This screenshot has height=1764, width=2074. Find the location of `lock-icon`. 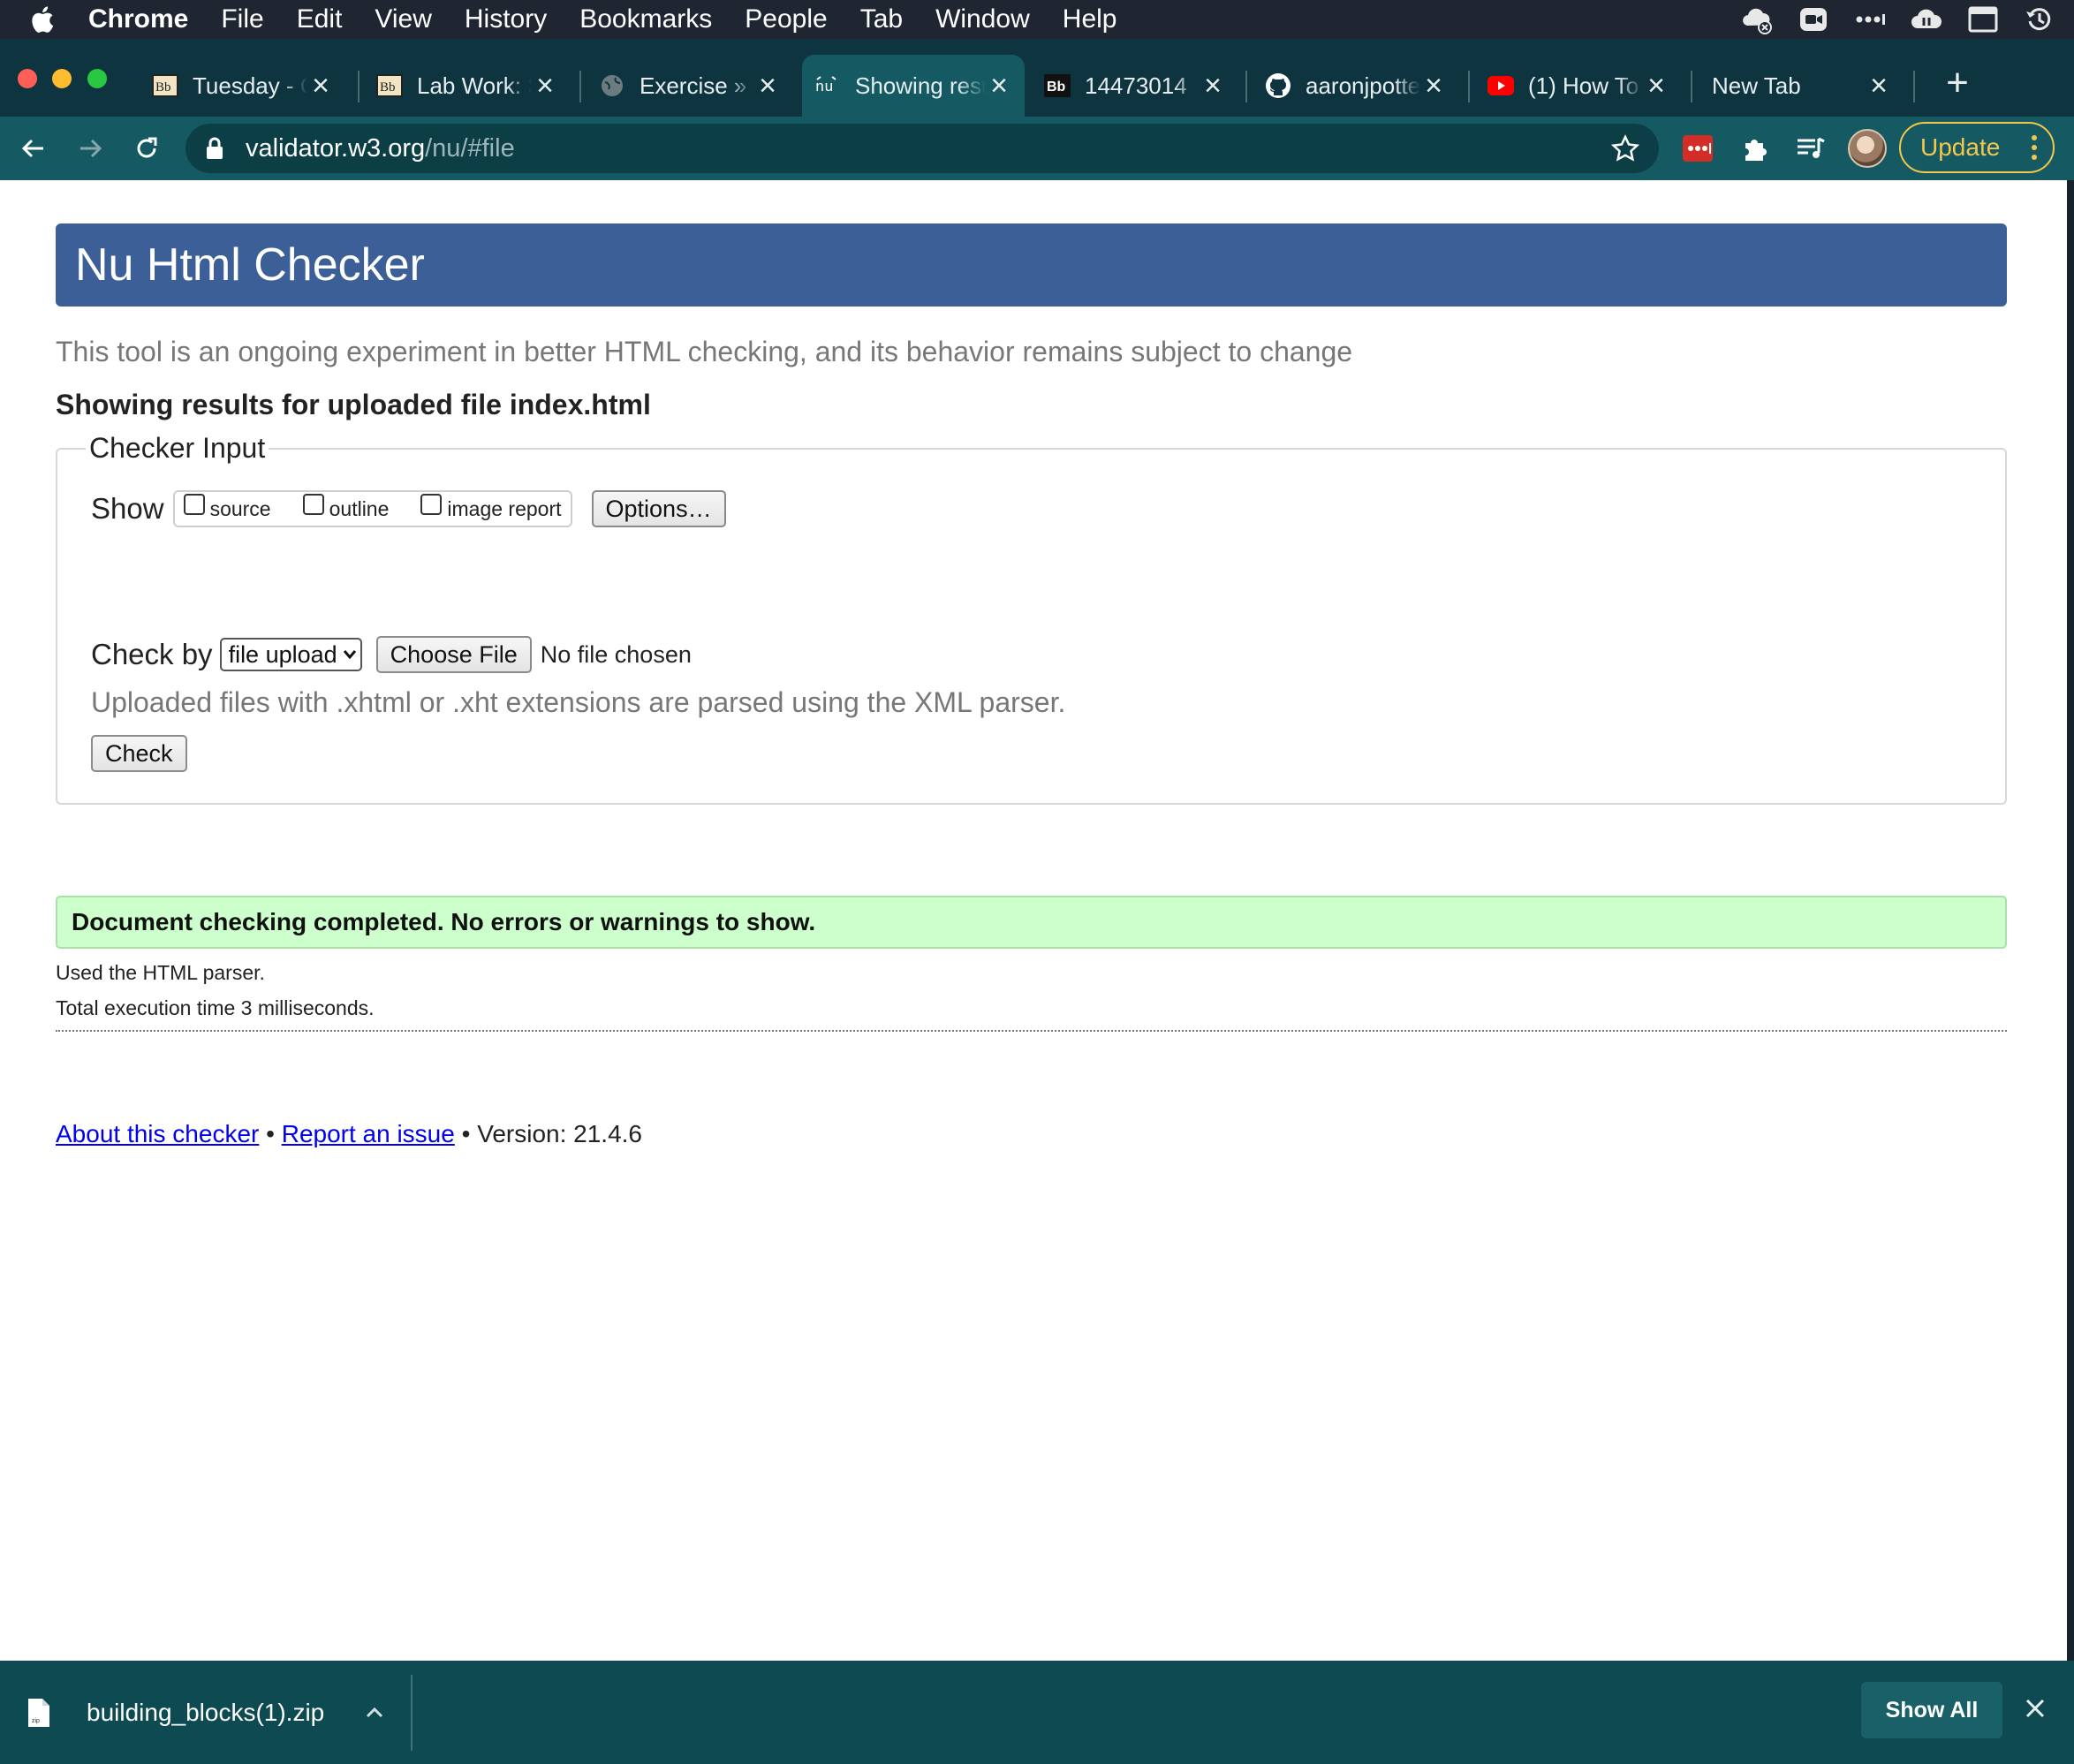

lock-icon is located at coordinates (214, 148).